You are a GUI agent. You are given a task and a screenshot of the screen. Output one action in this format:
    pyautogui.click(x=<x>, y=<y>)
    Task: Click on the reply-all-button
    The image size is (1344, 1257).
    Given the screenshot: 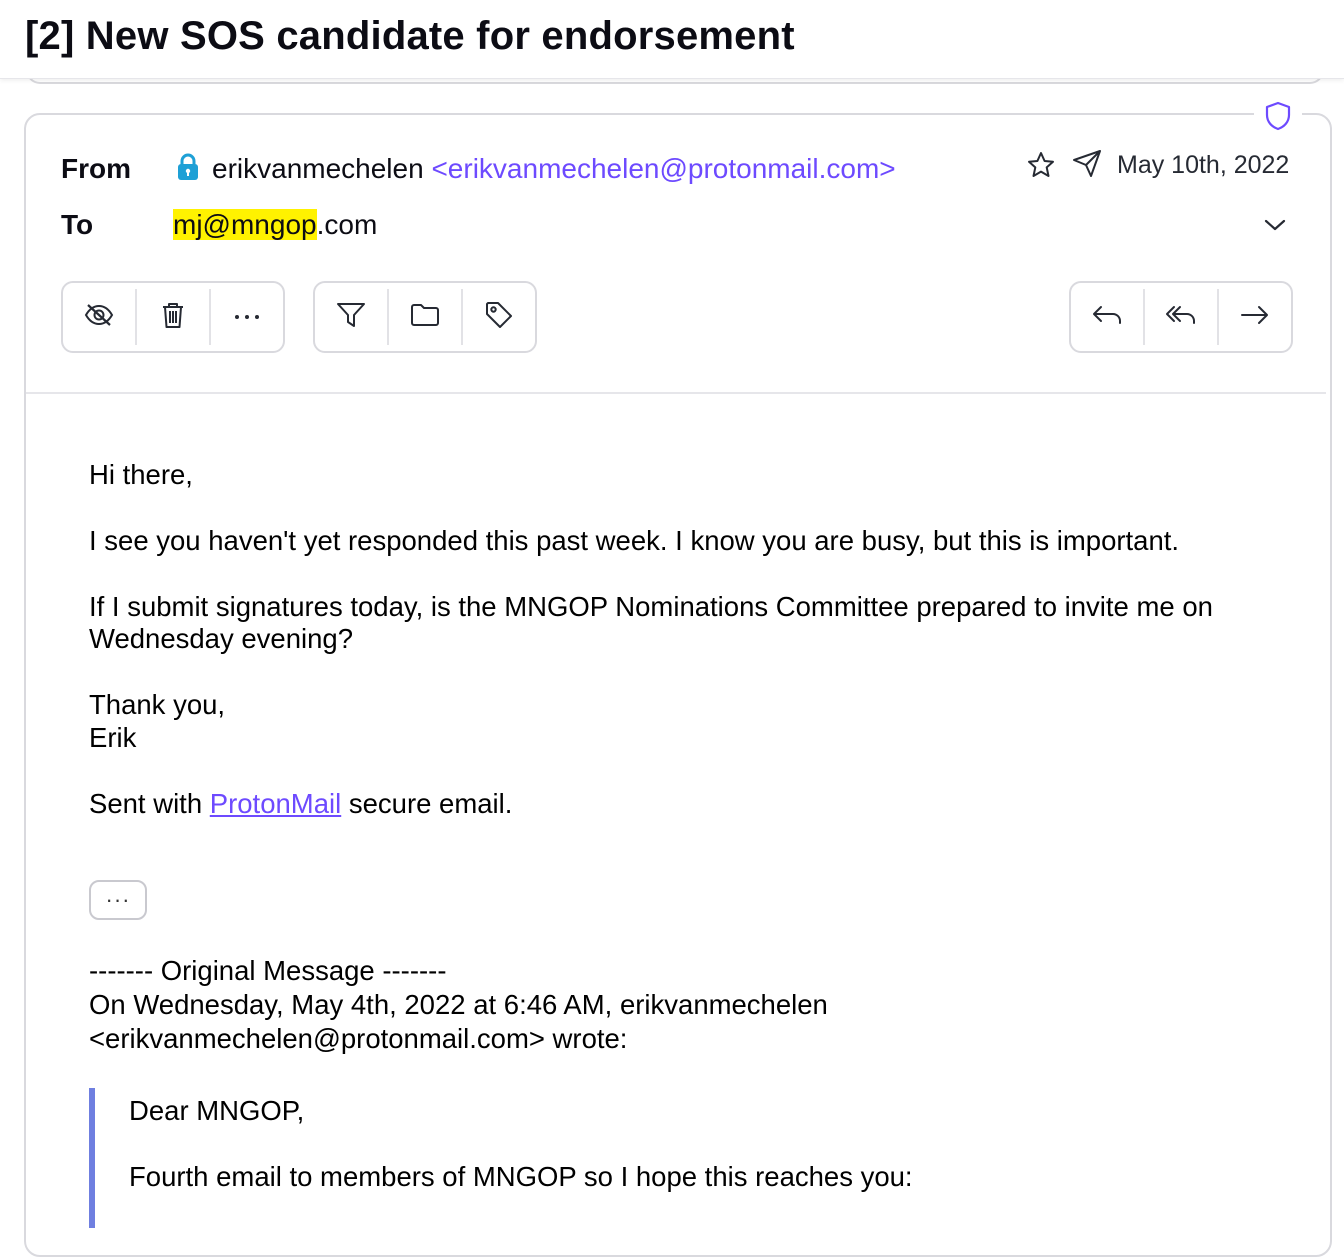 What is the action you would take?
    pyautogui.click(x=1182, y=317)
    